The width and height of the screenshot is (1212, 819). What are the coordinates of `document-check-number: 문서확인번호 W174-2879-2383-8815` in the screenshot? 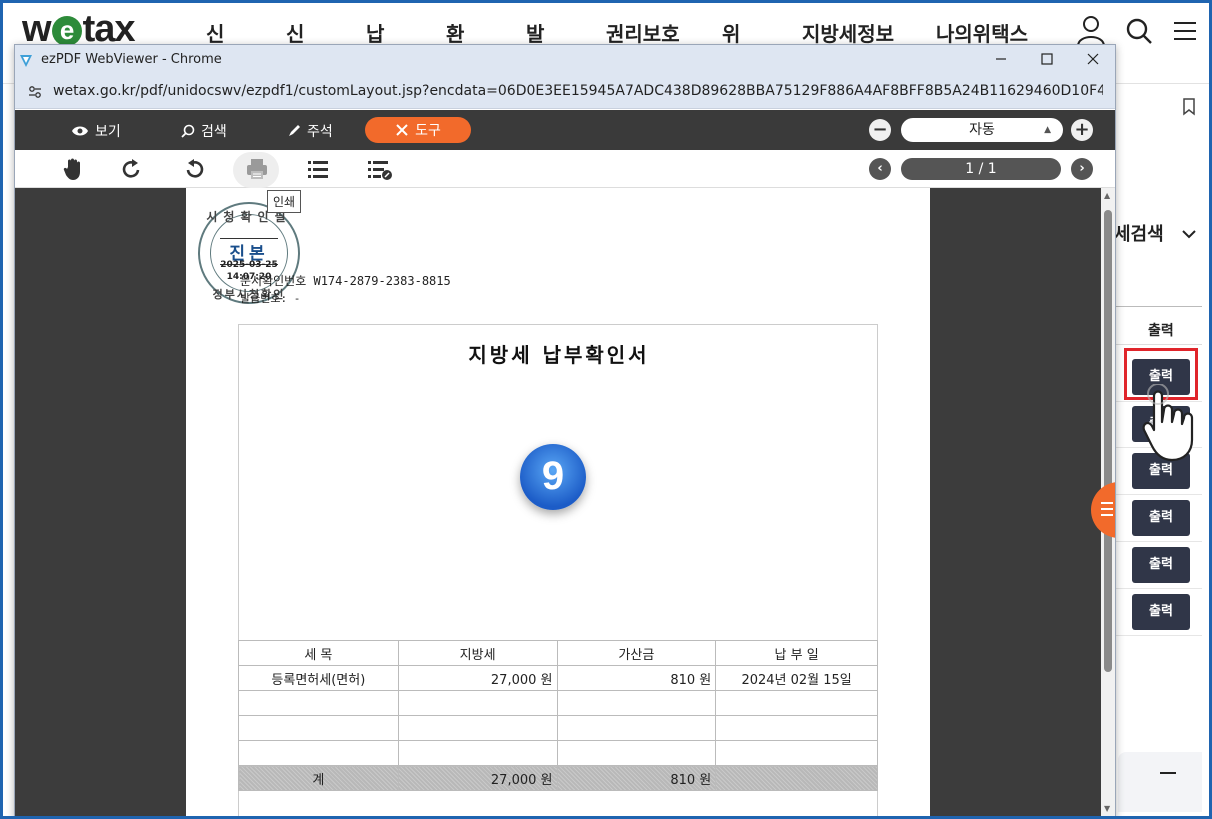 It's located at (345, 281).